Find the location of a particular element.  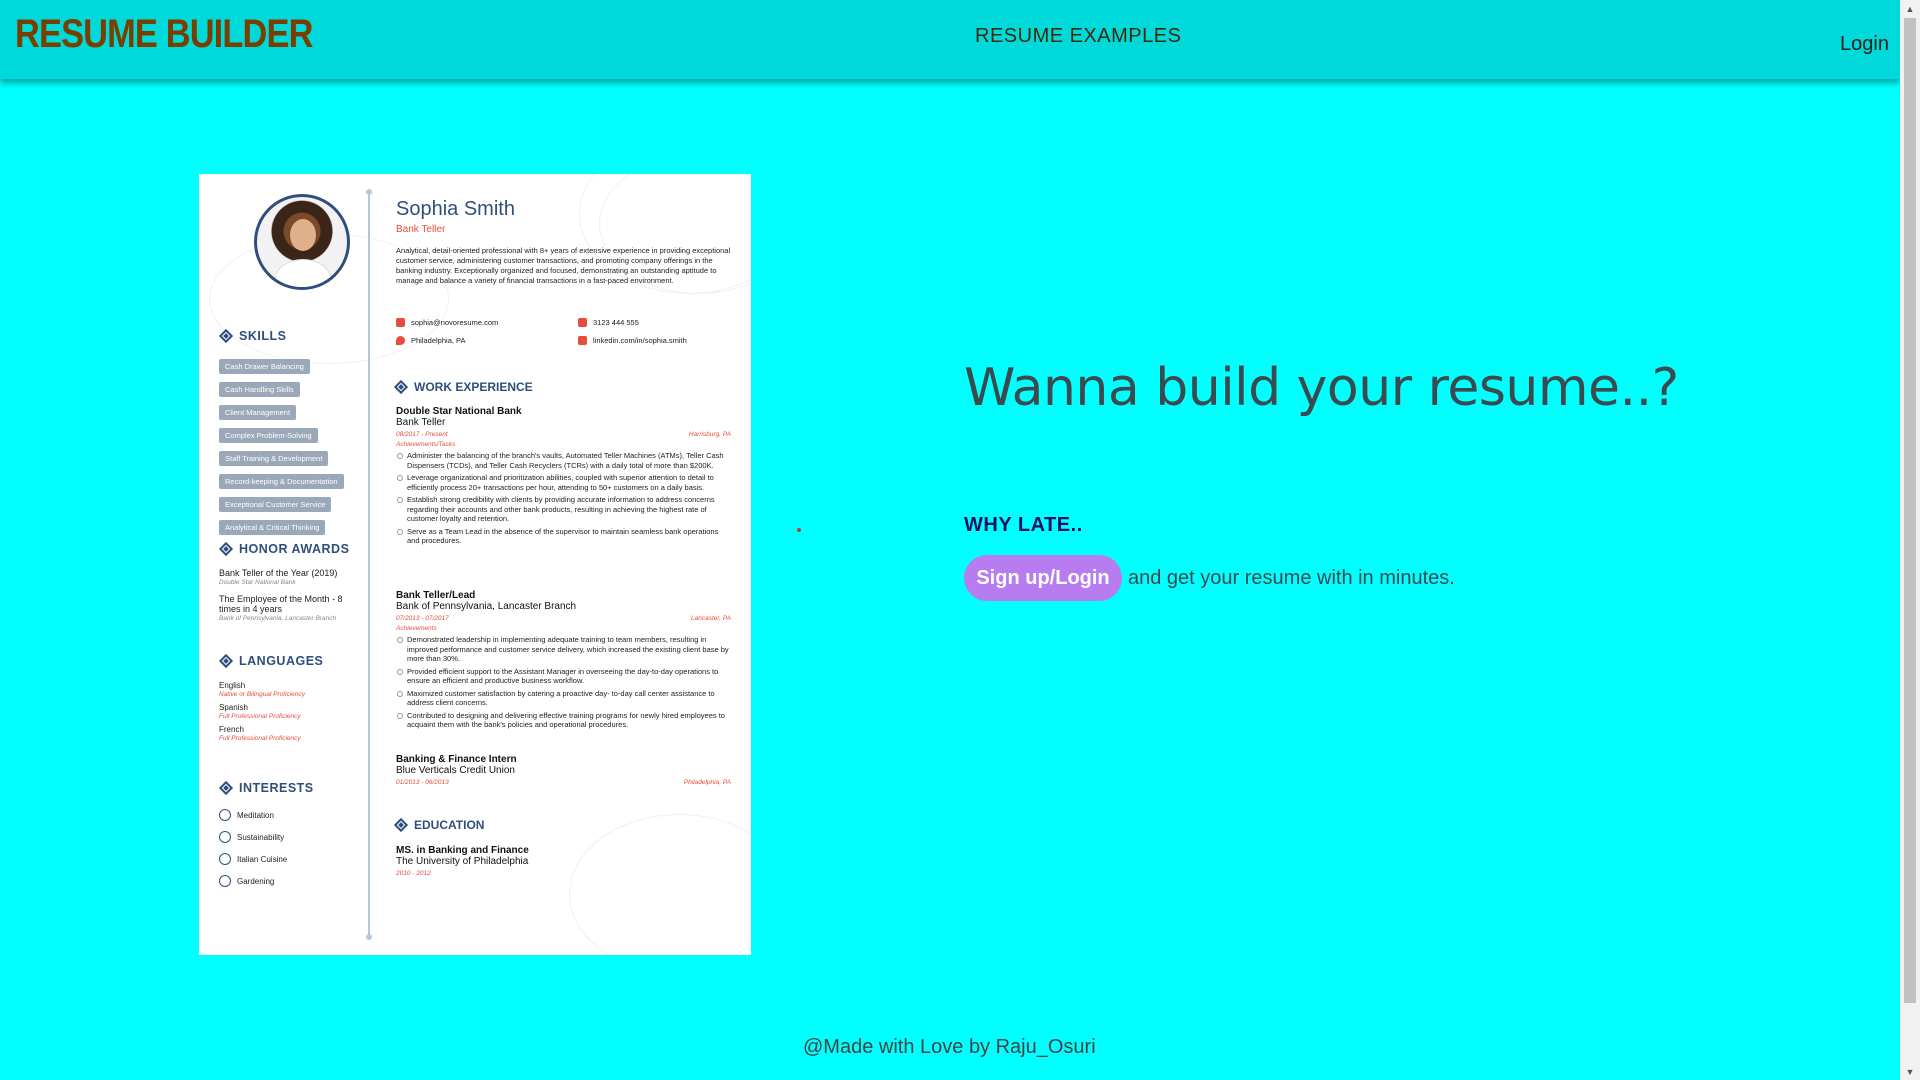

education-dates: 2010 - 2012 is located at coordinates (413, 873).